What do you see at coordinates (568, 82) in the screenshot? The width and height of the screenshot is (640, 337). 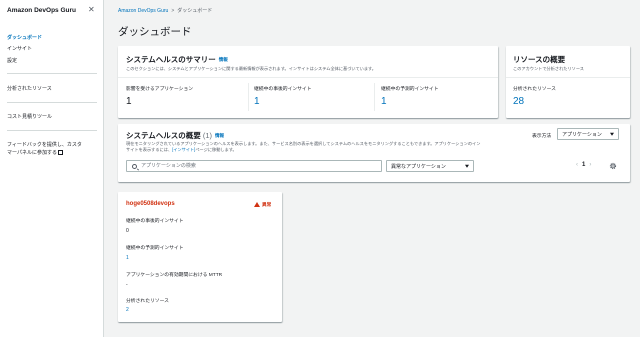 I see `resource-overview-card: リソースの概要 このアカウントで分析されたリソース 分析されたリソース 28` at bounding box center [568, 82].